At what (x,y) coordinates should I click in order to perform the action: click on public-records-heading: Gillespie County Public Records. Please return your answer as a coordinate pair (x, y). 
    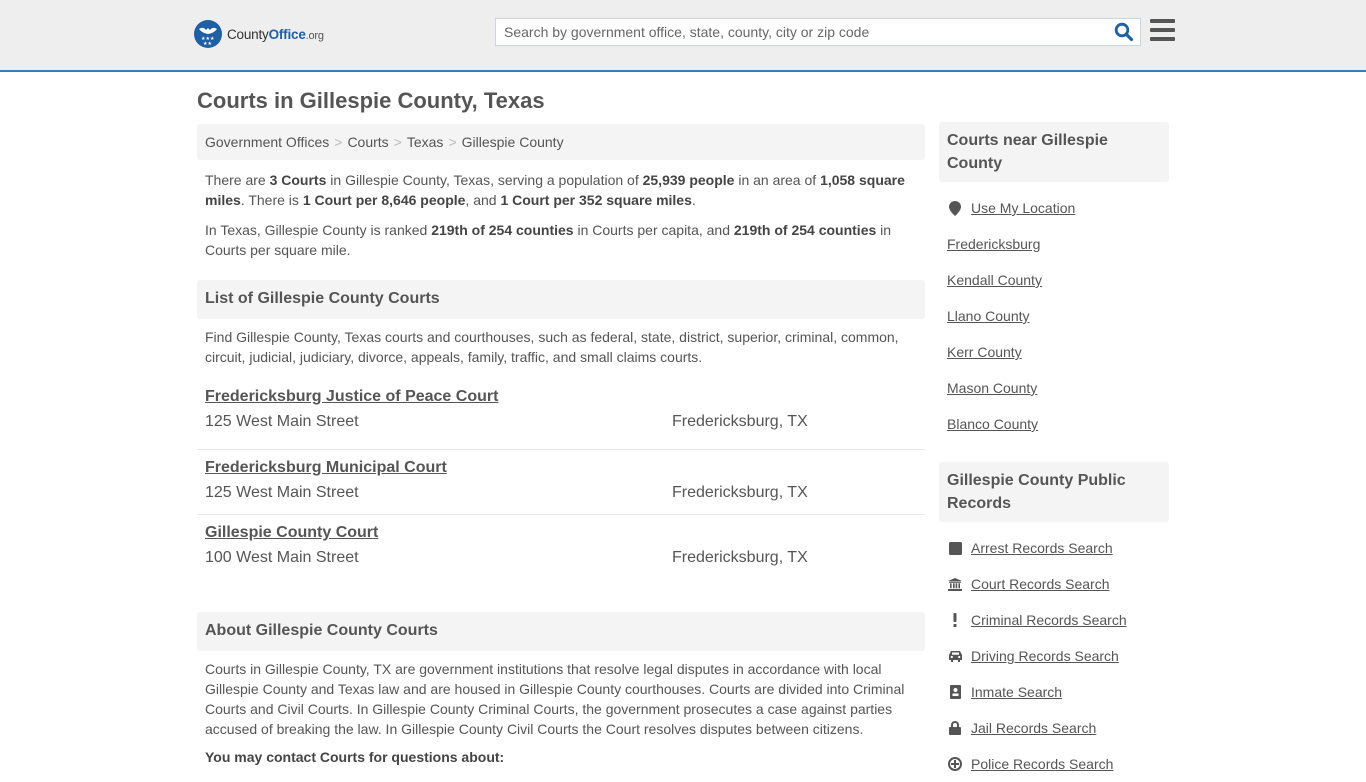
    Looking at the image, I should click on (1054, 492).